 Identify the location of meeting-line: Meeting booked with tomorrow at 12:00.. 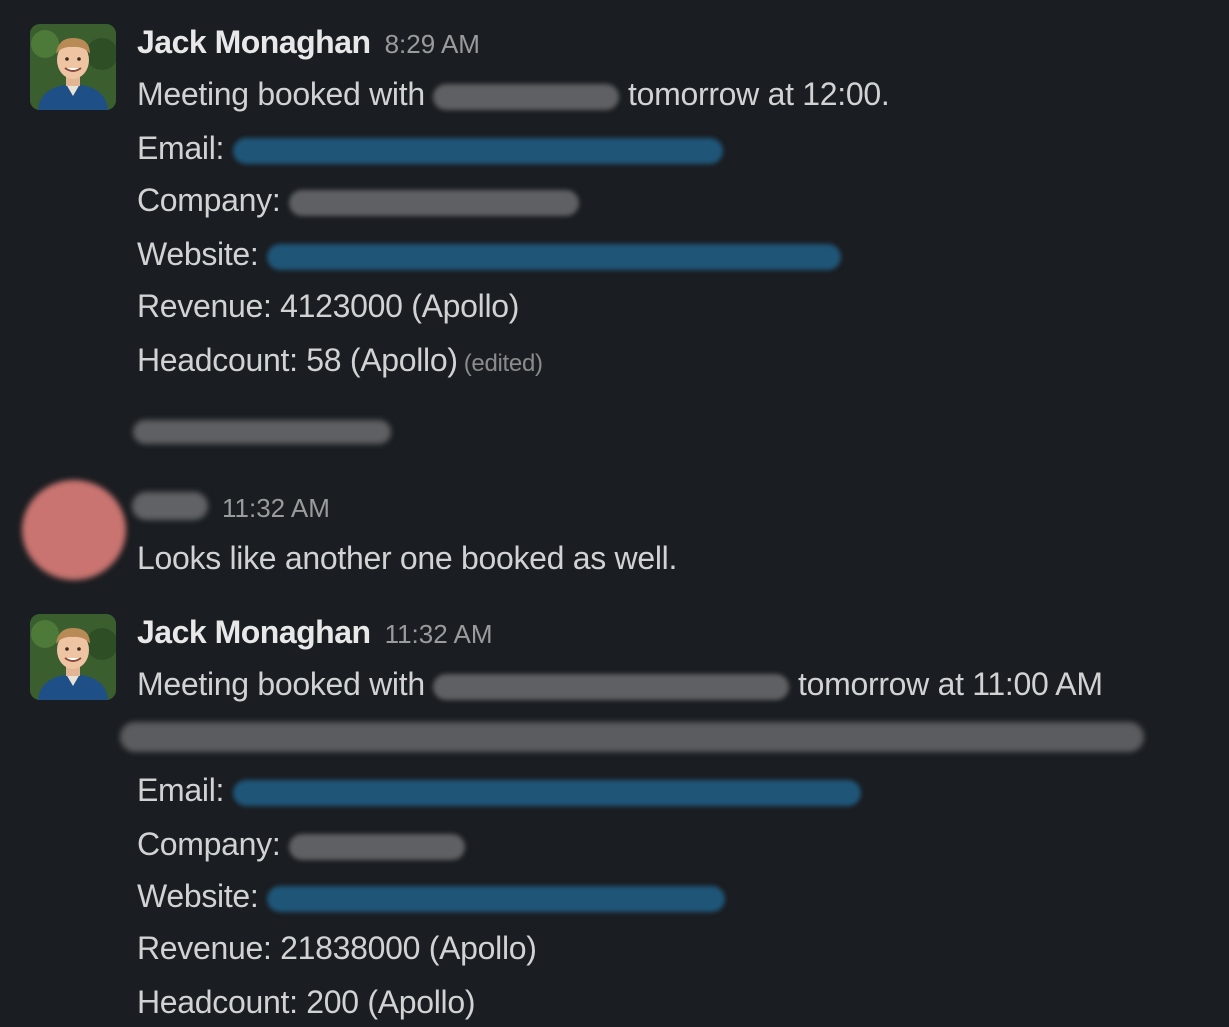
(513, 94).